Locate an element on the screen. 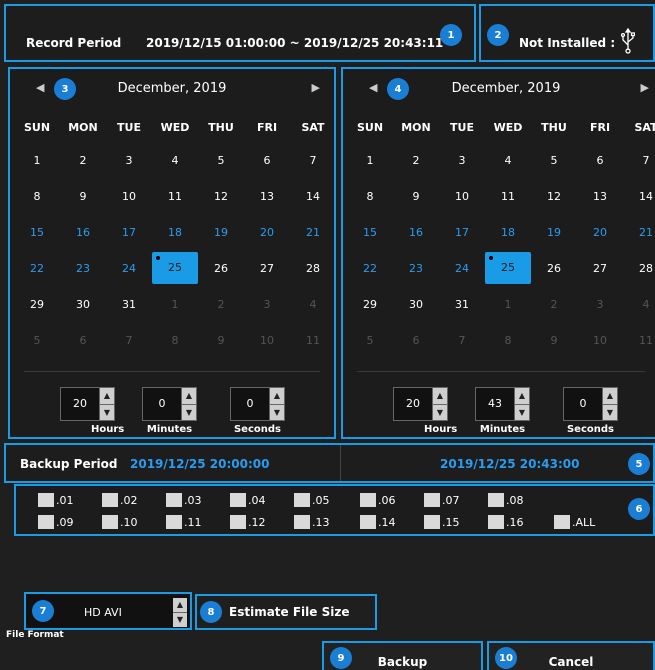 The width and height of the screenshot is (655, 670). channel-checkbox: .01 is located at coordinates (56, 500).